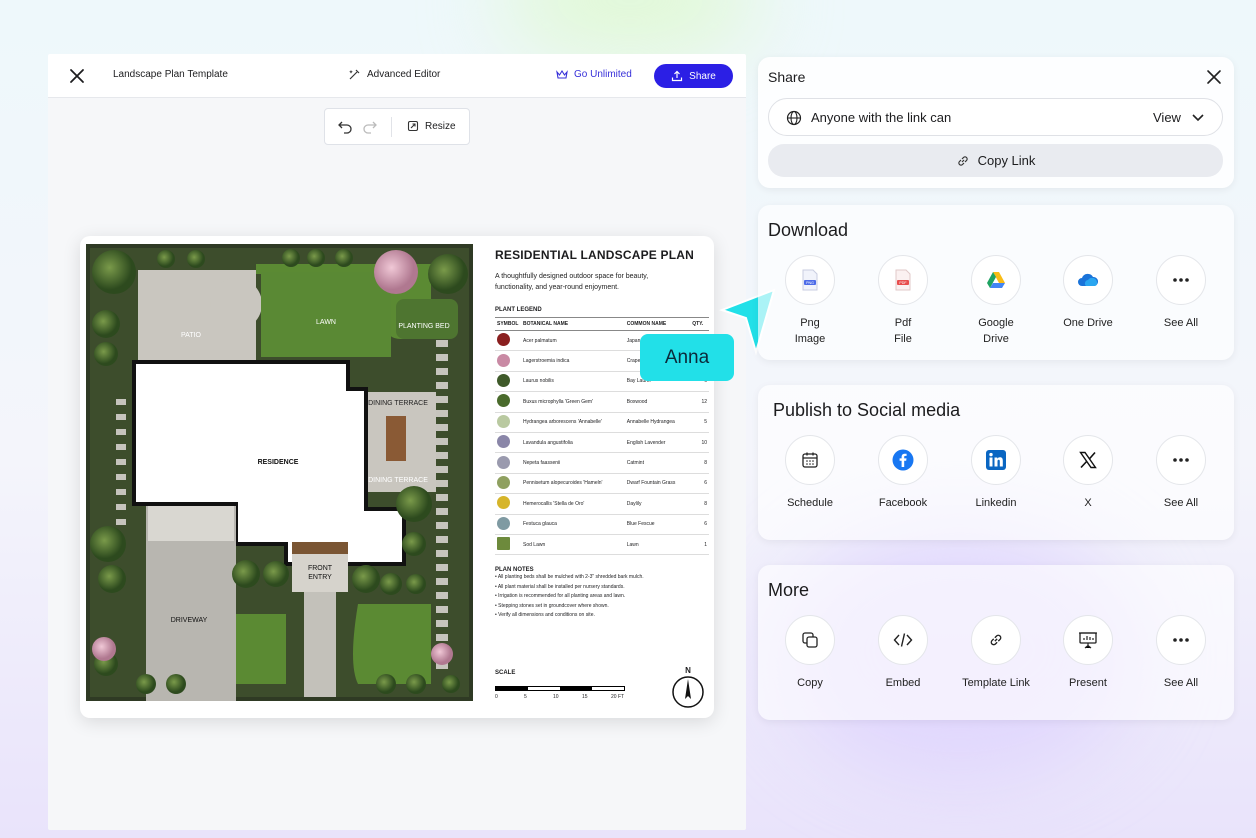 The image size is (1256, 838). Describe the element at coordinates (1088, 279) in the screenshot. I see `onedrive-icon` at that location.